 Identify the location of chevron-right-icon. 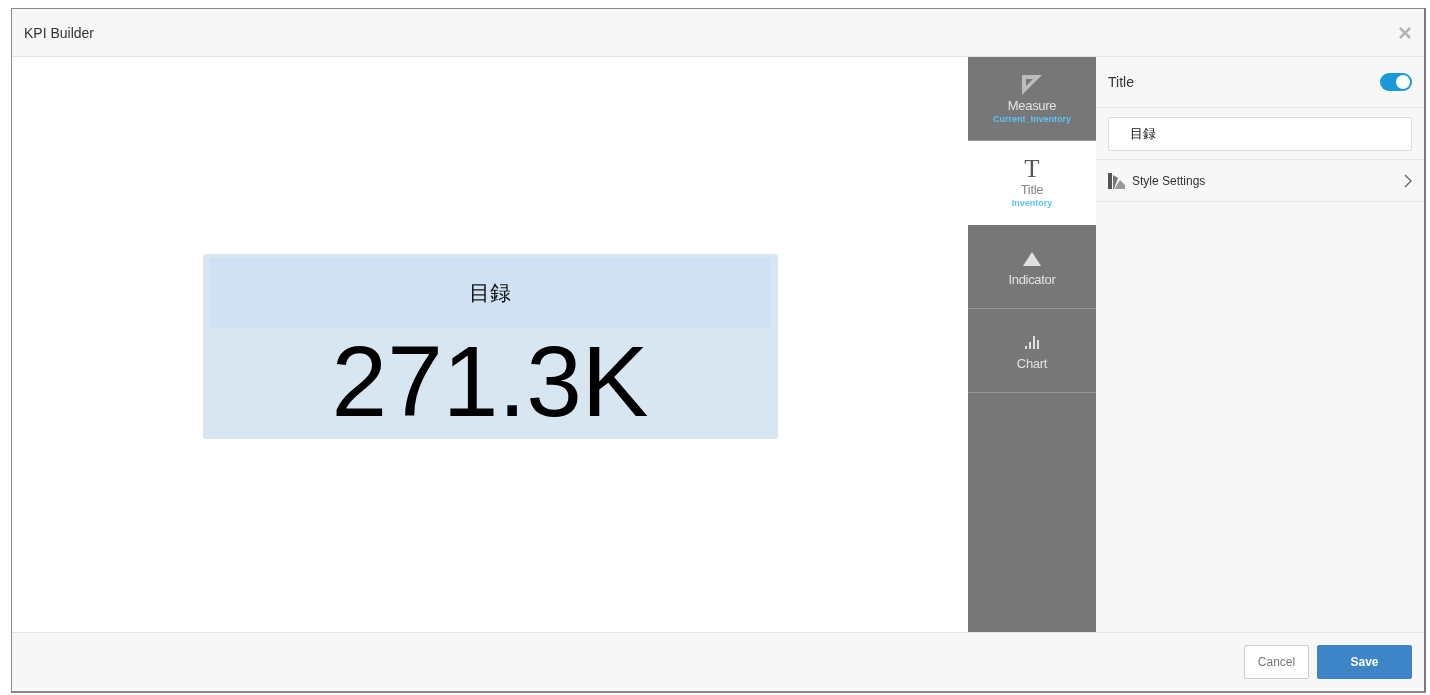
(1408, 180).